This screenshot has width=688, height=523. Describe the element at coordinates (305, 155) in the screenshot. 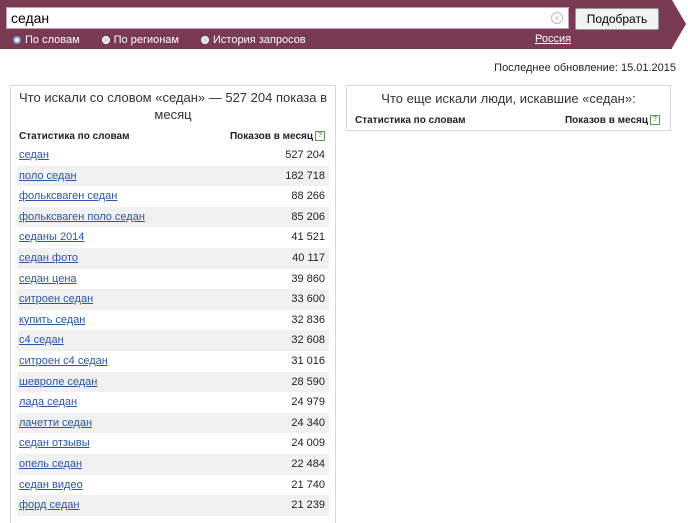

I see `impressions-count: 527 204` at that location.